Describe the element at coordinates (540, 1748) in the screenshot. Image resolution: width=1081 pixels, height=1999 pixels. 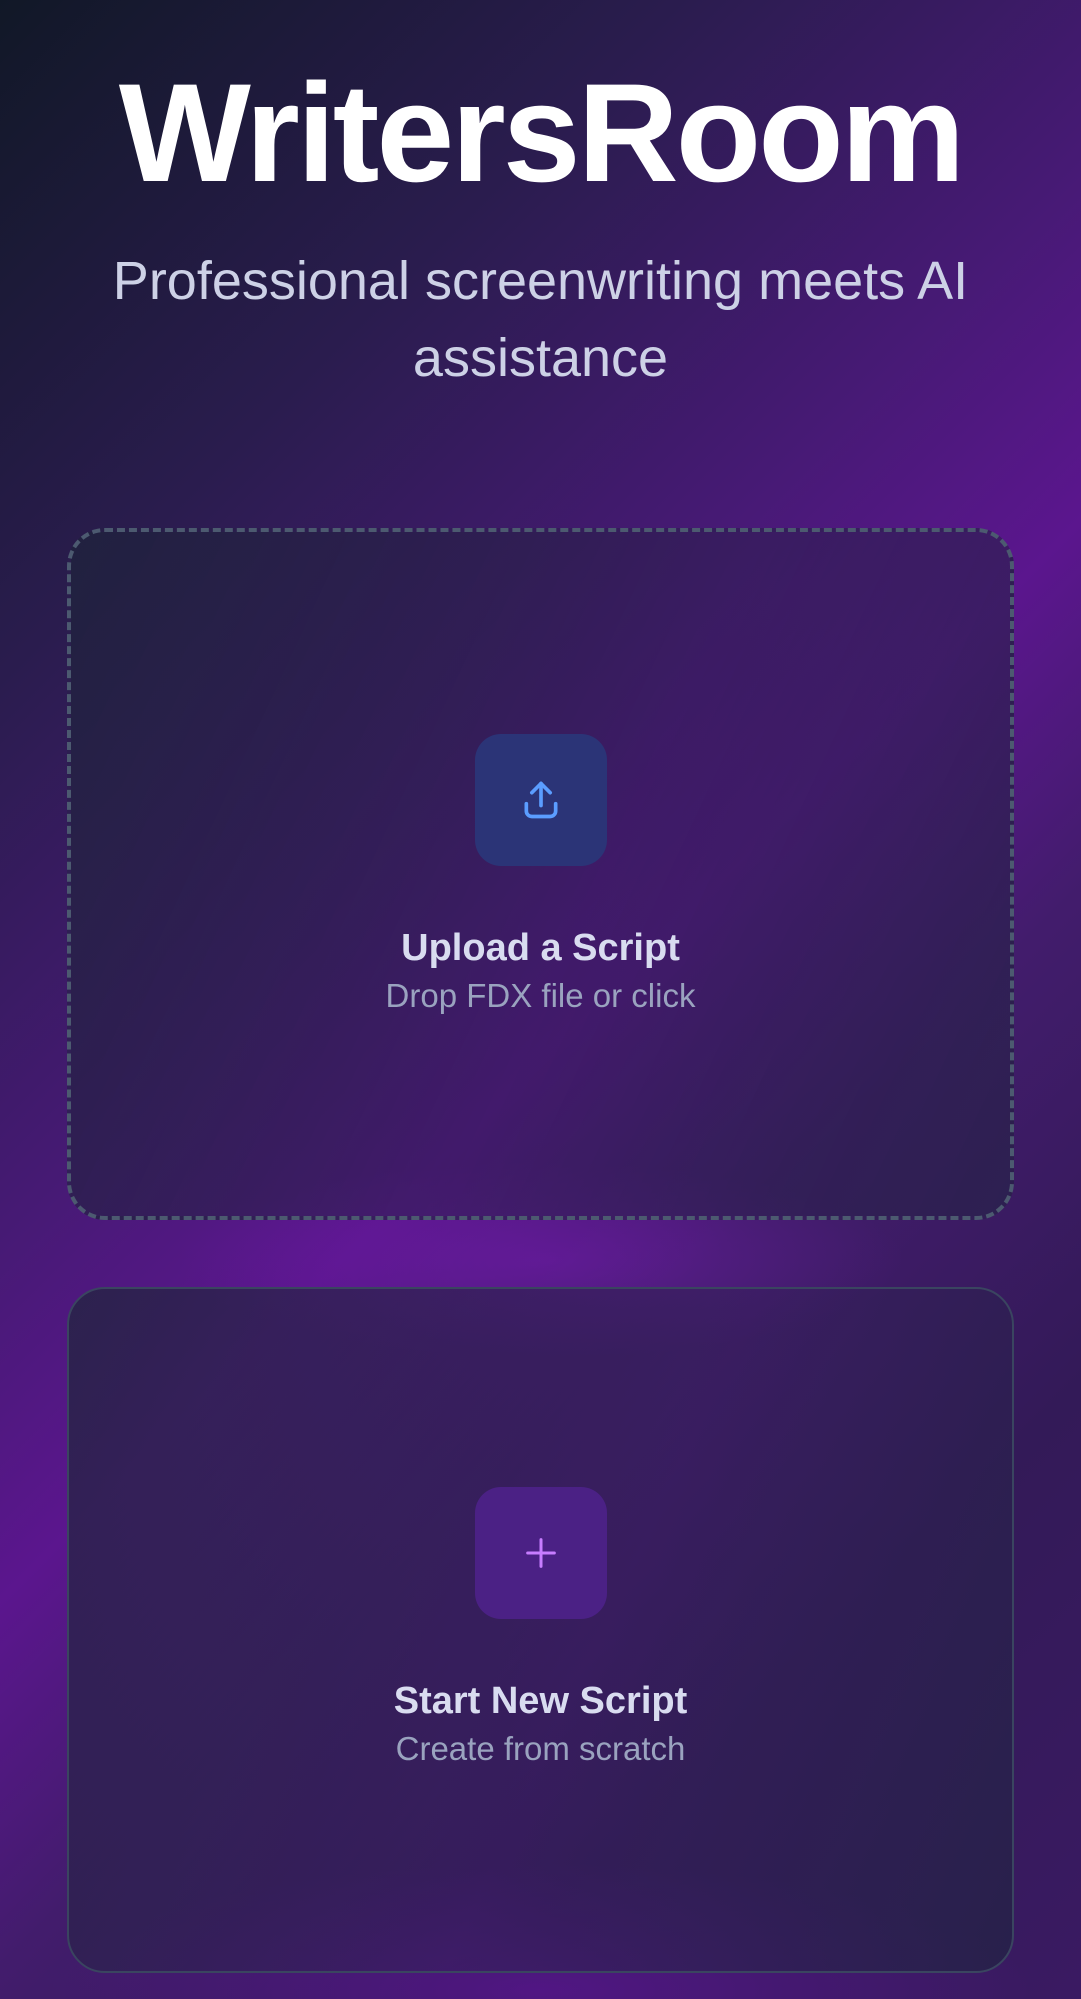
I see `new-script-card-subtitle: Create from scratch` at that location.